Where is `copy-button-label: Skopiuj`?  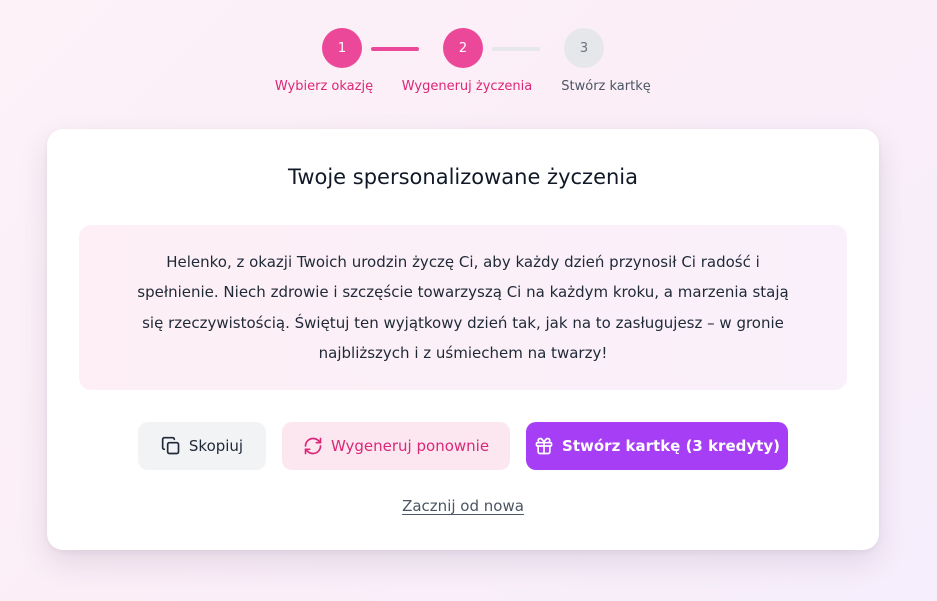 copy-button-label: Skopiuj is located at coordinates (216, 446).